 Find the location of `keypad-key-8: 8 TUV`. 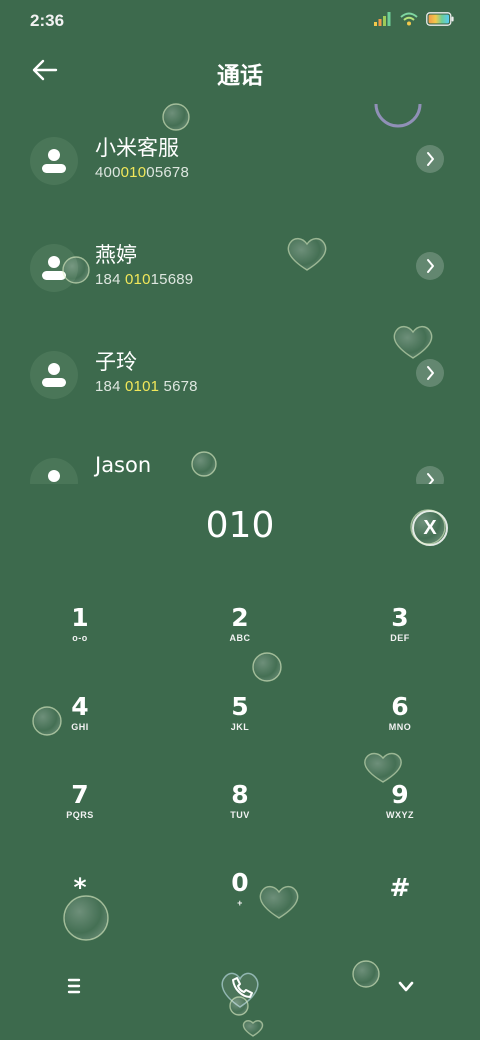

keypad-key-8: 8 TUV is located at coordinates (240, 817).